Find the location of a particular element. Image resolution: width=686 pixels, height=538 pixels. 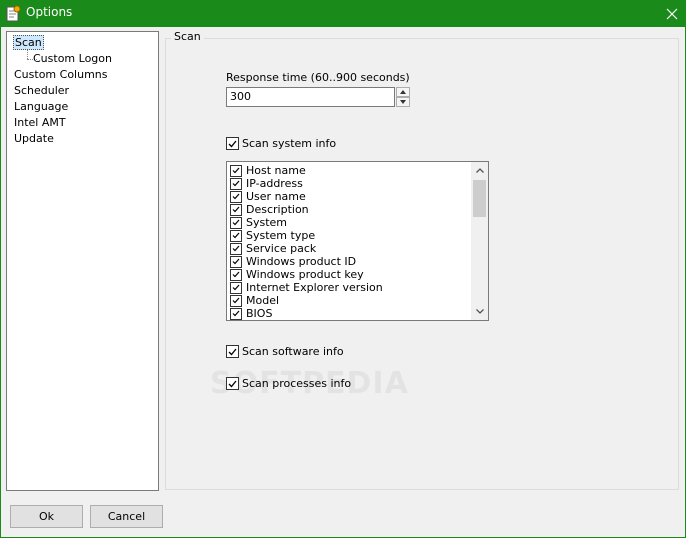

list-item: IP-address is located at coordinates (266, 183).